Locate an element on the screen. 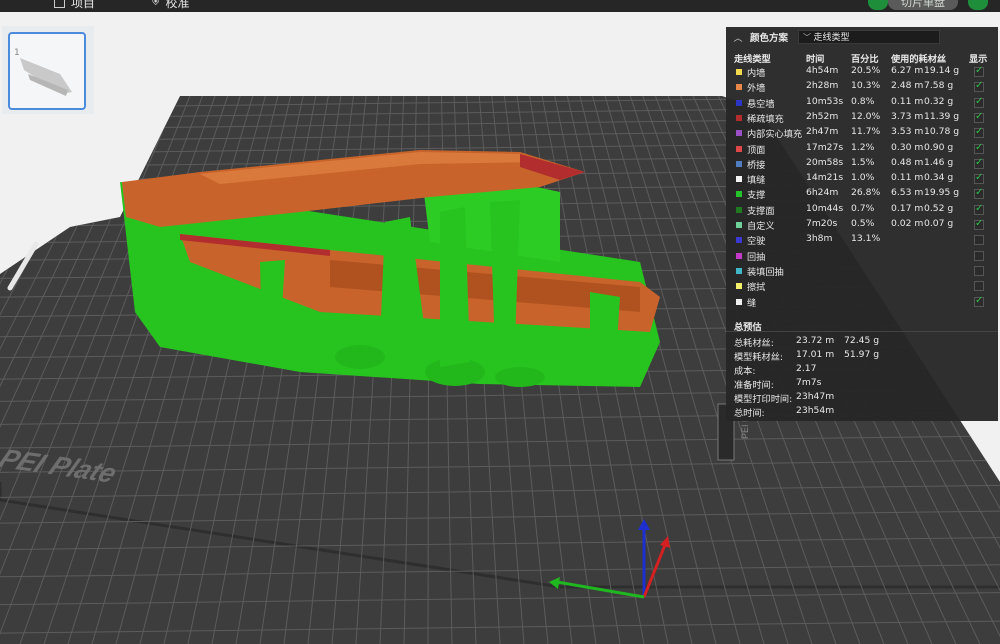 Image resolution: width=1000 pixels, height=644 pixels. feature-name: 内部实心填充 is located at coordinates (775, 135).